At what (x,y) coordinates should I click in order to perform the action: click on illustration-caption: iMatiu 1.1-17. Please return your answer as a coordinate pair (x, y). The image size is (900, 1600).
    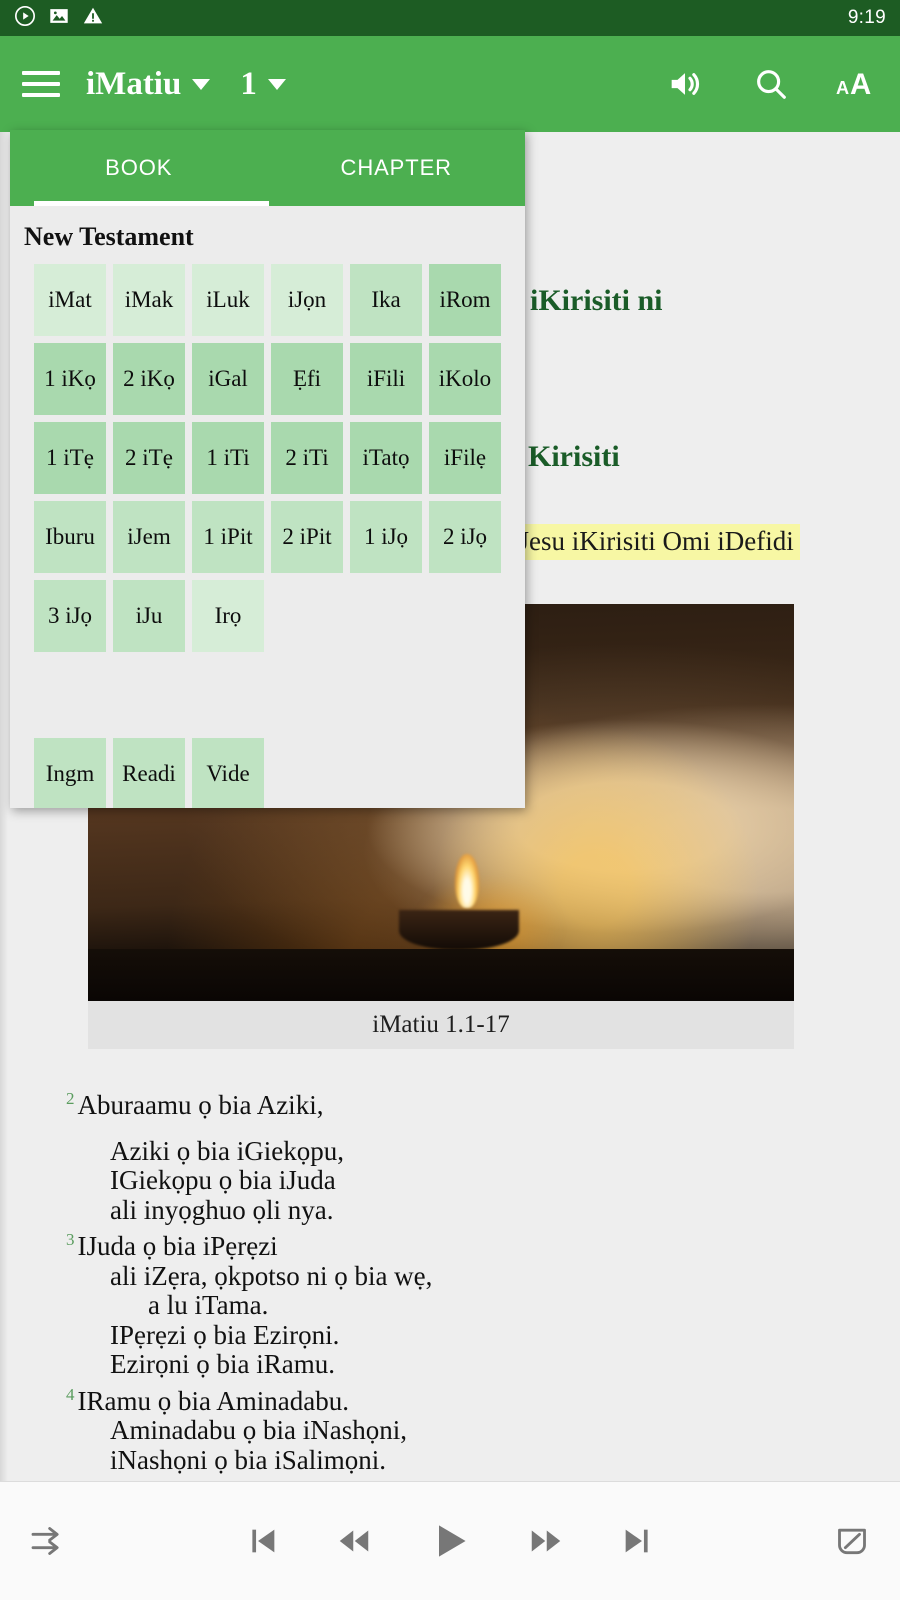
    Looking at the image, I should click on (441, 1025).